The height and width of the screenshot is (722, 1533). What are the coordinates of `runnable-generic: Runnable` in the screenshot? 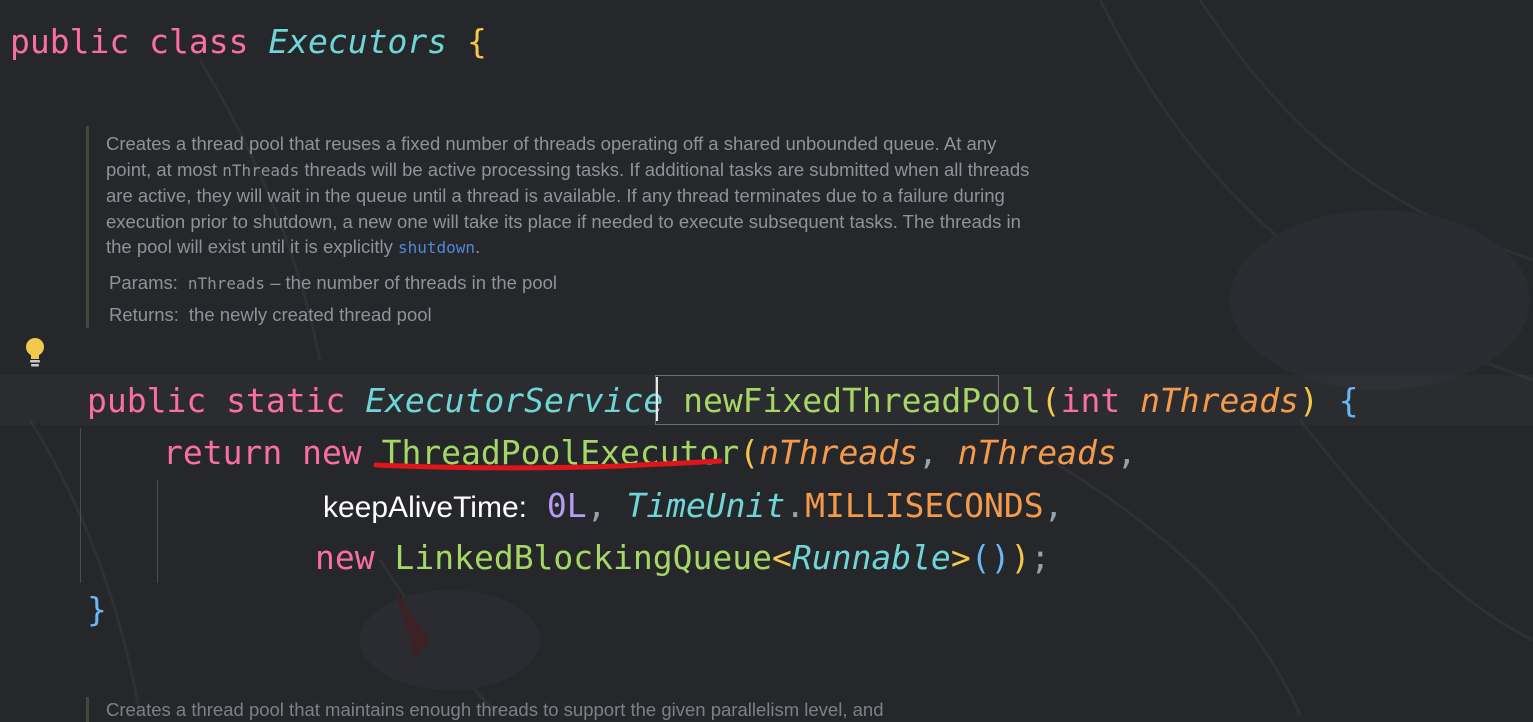 It's located at (871, 557).